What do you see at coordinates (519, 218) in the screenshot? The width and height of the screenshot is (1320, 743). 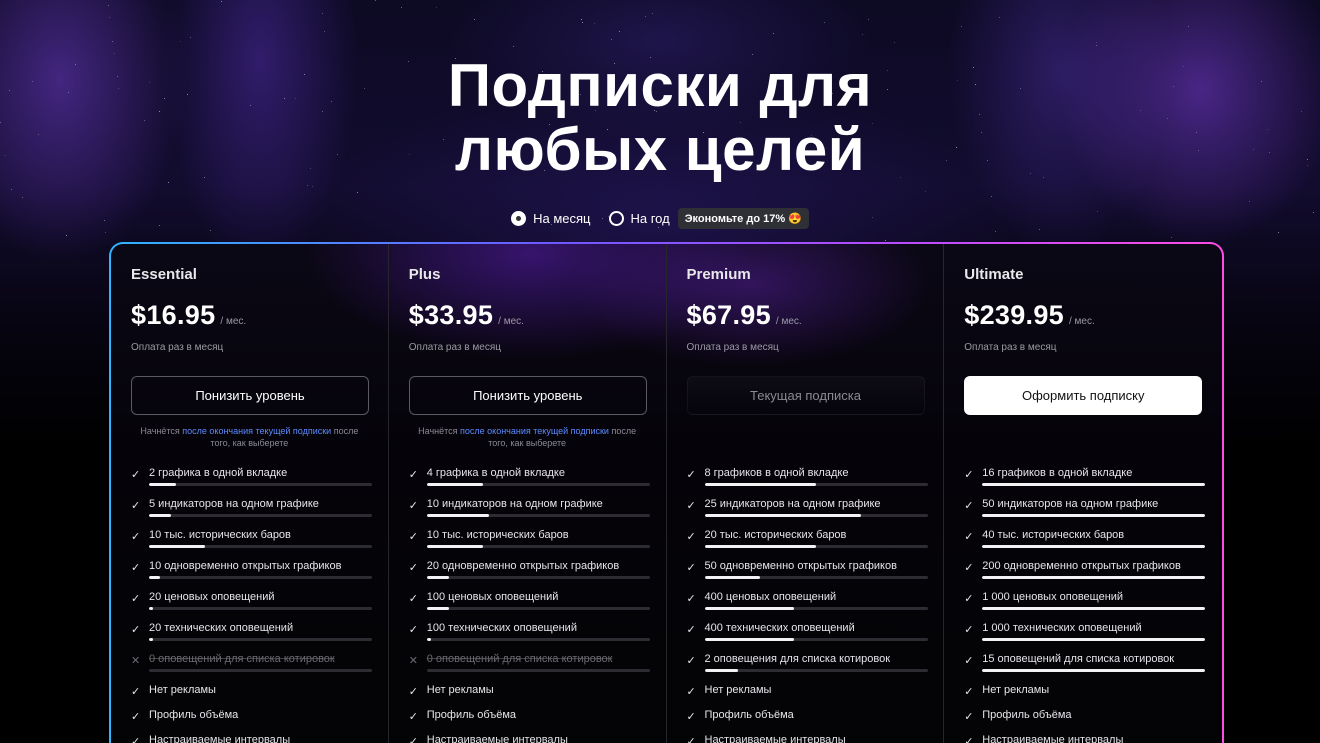 I see `monthly-radio-icon` at bounding box center [519, 218].